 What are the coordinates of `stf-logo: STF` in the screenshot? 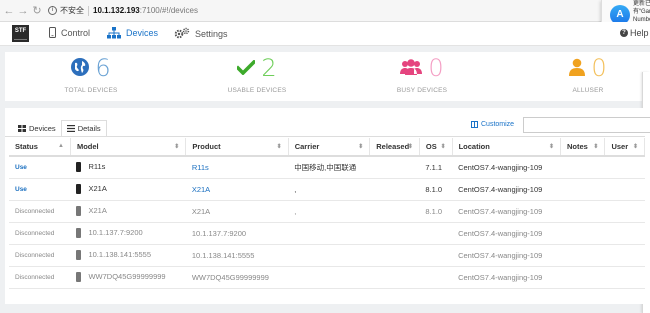 It's located at (20, 33).